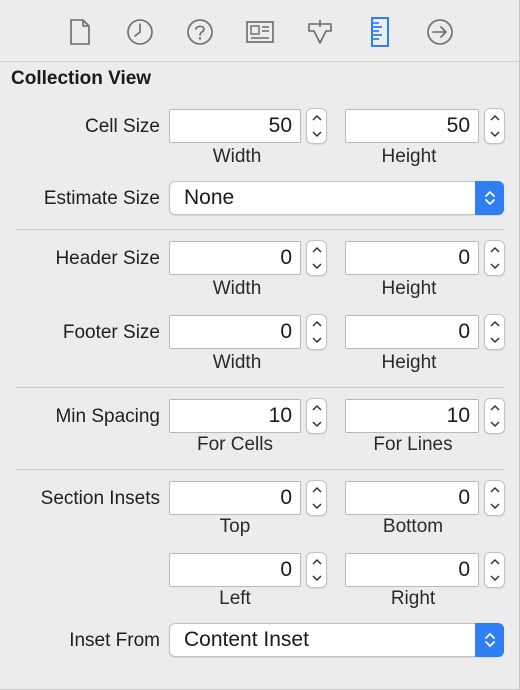  Describe the element at coordinates (235, 570) in the screenshot. I see `inset-left-field: 0` at that location.